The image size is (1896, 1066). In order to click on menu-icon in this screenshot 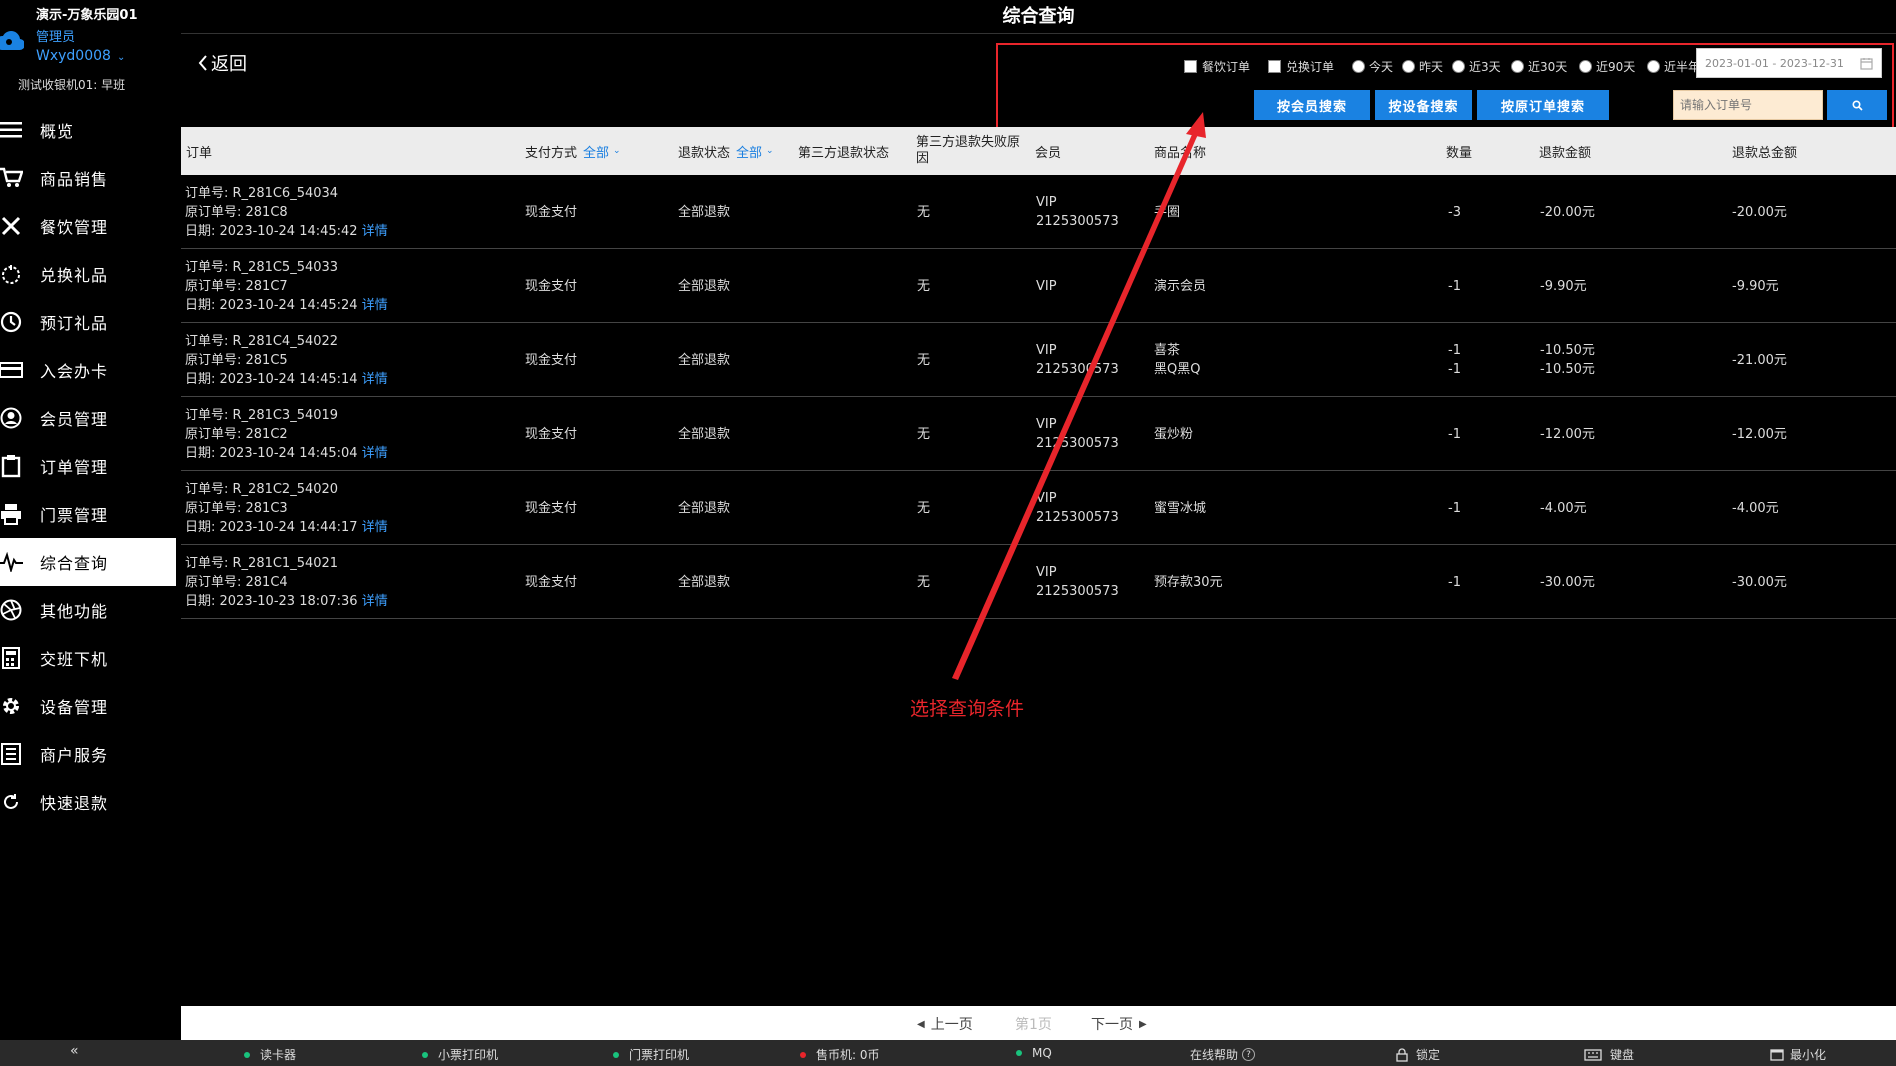, I will do `click(12, 130)`.